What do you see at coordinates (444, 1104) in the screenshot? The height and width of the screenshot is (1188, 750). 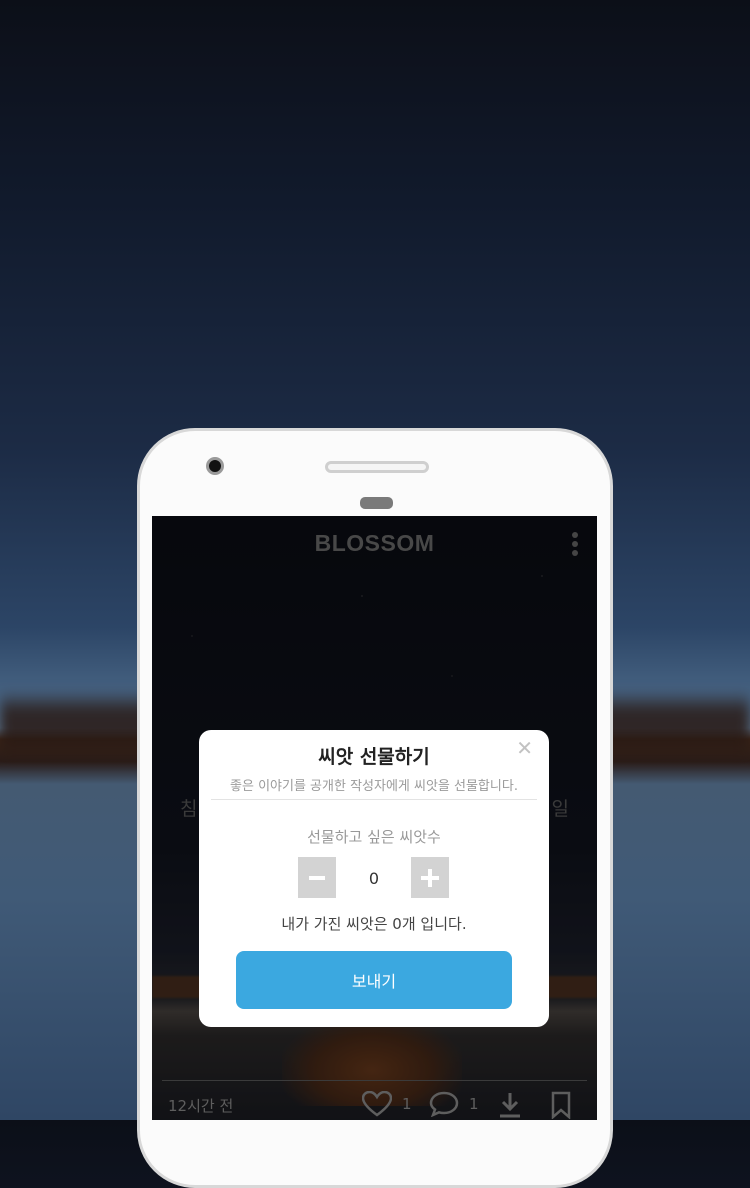 I see `comment-icon` at bounding box center [444, 1104].